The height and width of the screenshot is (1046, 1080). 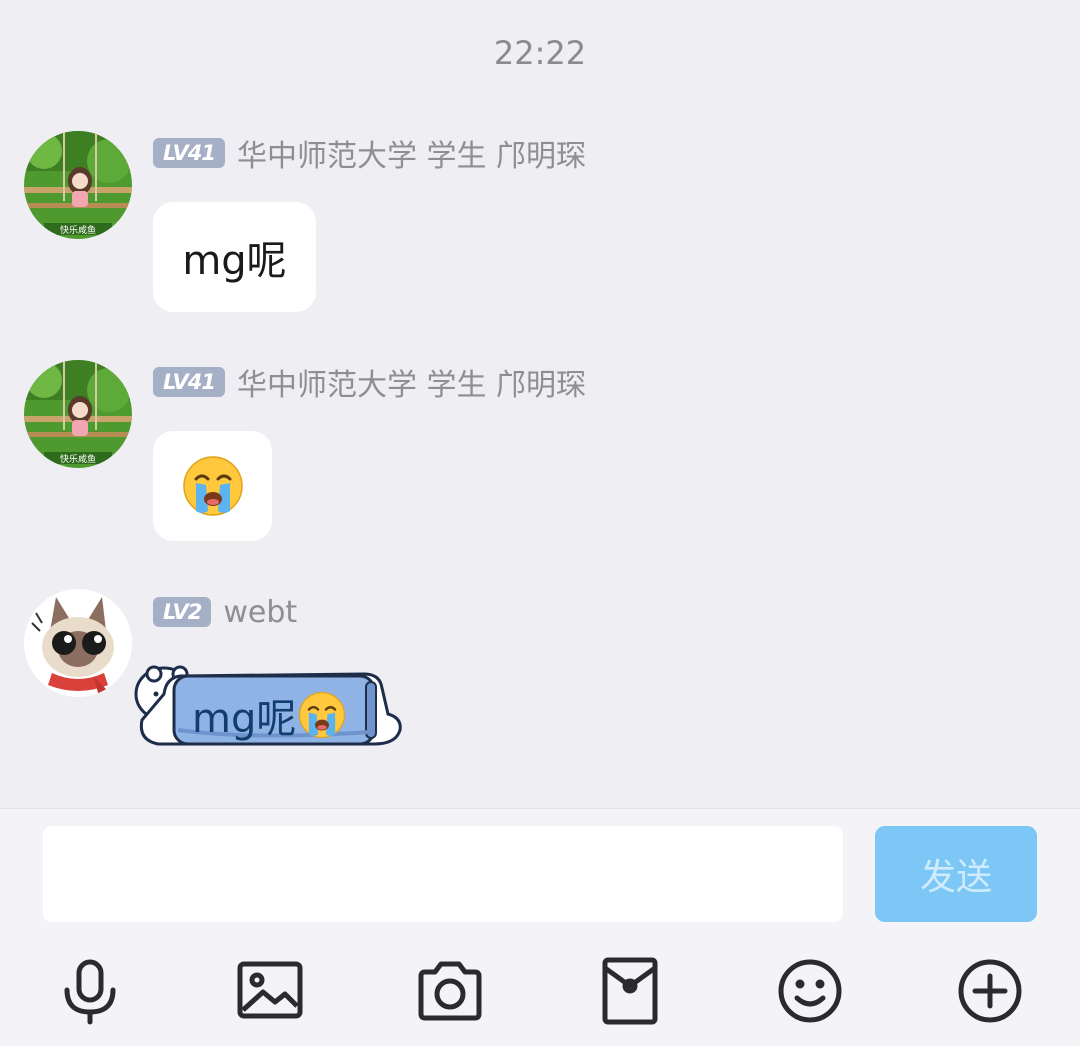 I want to click on plus-icon, so click(x=990, y=991).